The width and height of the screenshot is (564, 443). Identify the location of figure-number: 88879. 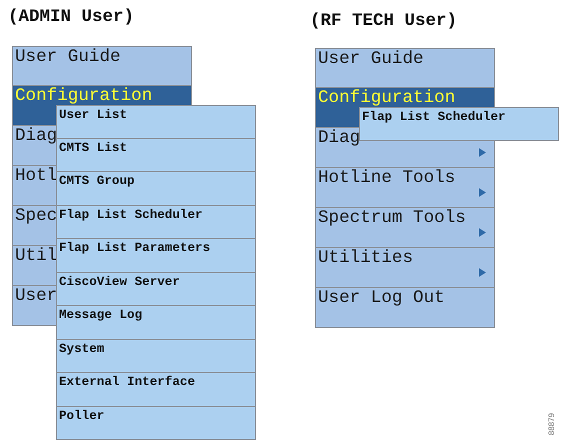
(551, 423).